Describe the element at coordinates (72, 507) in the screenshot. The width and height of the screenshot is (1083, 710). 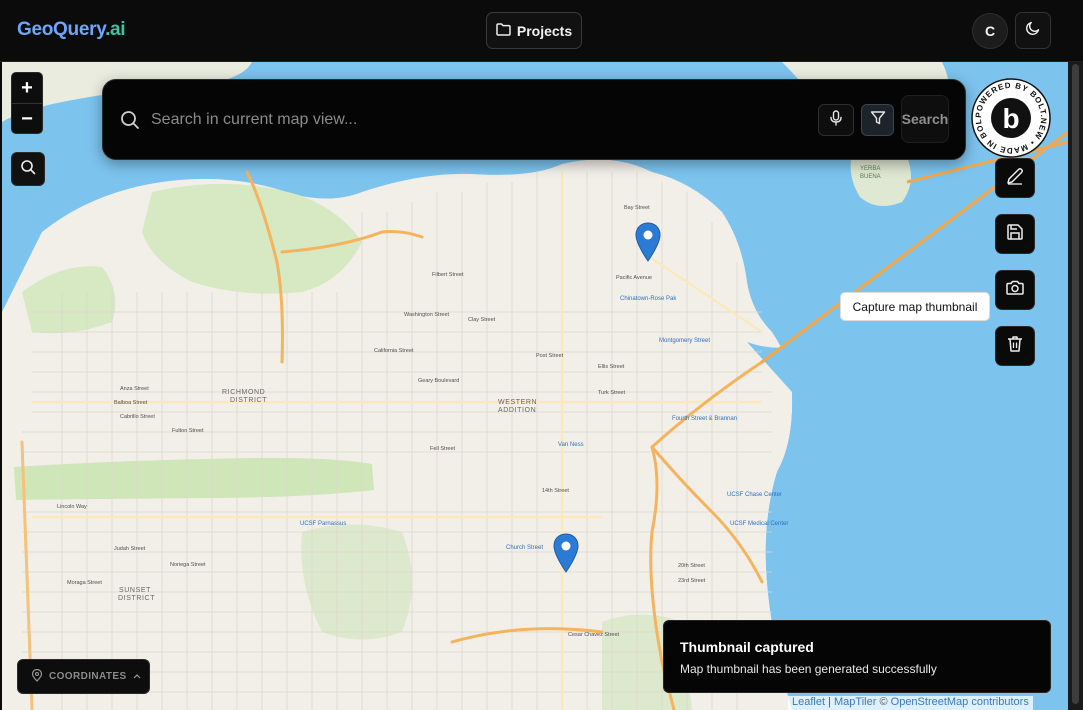
I see `svg-text: Lincoln Way` at that location.